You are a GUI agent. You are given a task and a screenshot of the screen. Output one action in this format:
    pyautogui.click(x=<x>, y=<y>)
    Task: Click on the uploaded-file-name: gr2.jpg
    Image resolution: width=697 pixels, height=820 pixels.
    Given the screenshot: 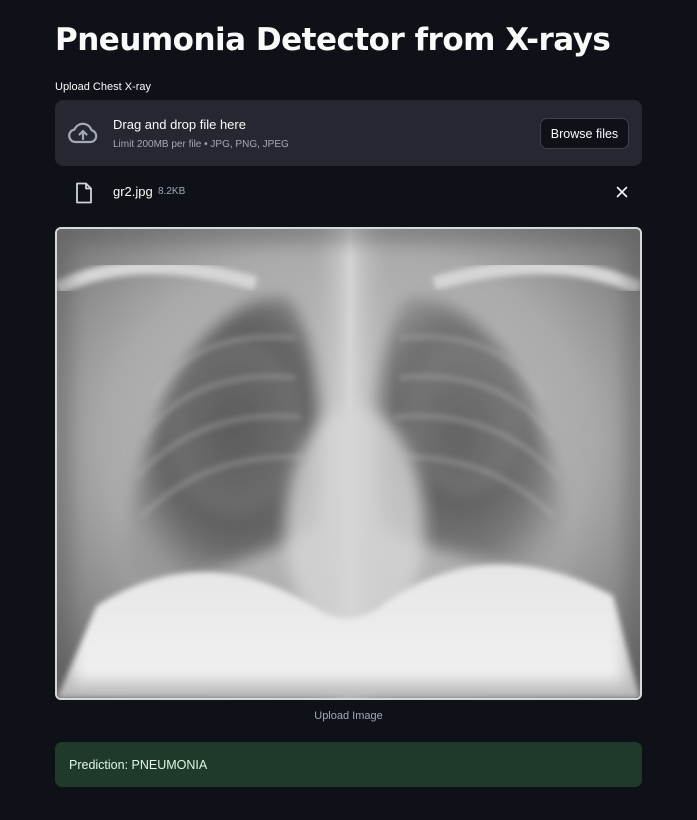 What is the action you would take?
    pyautogui.click(x=133, y=191)
    